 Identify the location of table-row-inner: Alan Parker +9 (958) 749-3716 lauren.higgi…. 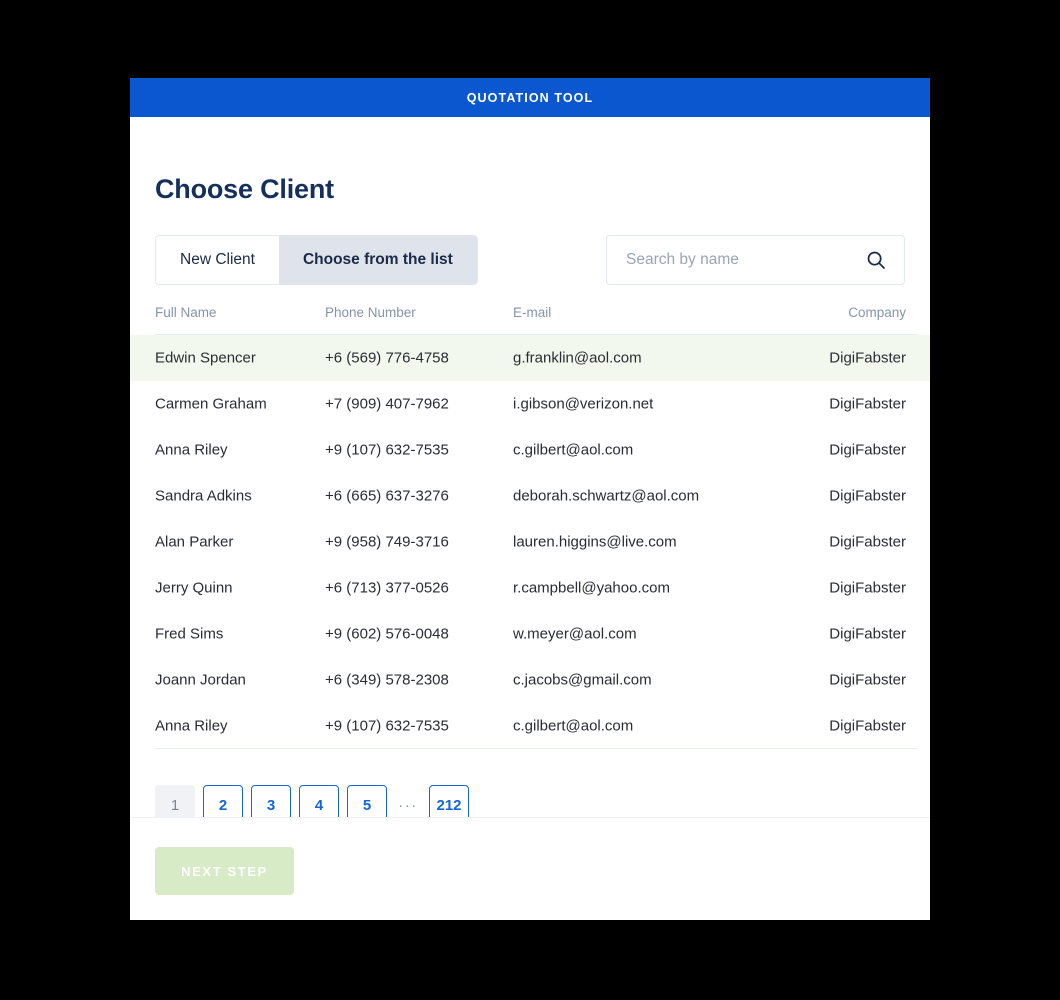
(536, 542).